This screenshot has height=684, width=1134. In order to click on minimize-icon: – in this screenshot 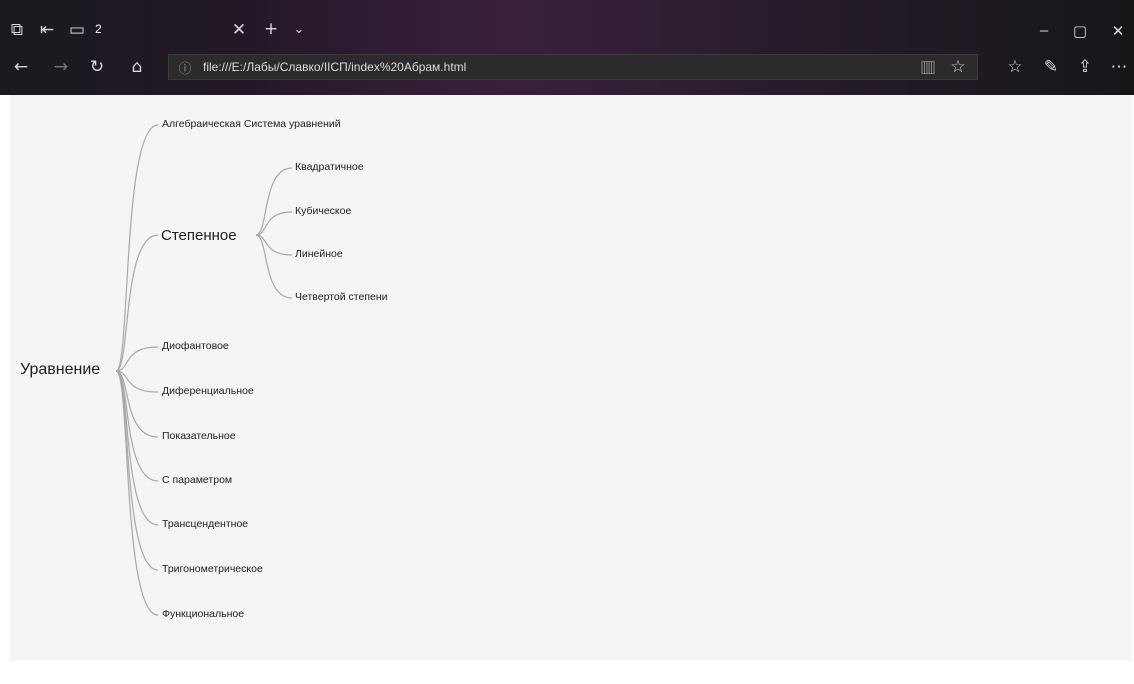, I will do `click(1044, 30)`.